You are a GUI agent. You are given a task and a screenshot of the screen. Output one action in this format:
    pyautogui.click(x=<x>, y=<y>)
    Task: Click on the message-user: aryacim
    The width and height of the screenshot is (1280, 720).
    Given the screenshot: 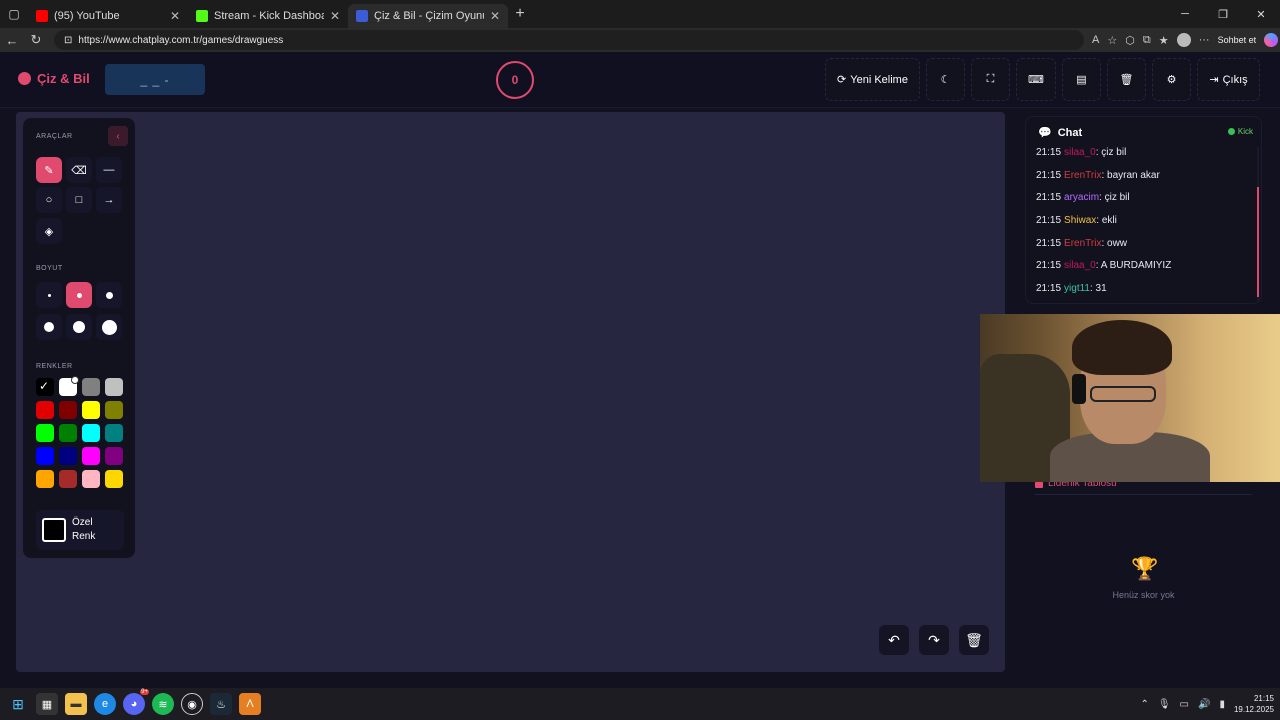 What is the action you would take?
    pyautogui.click(x=1081, y=197)
    